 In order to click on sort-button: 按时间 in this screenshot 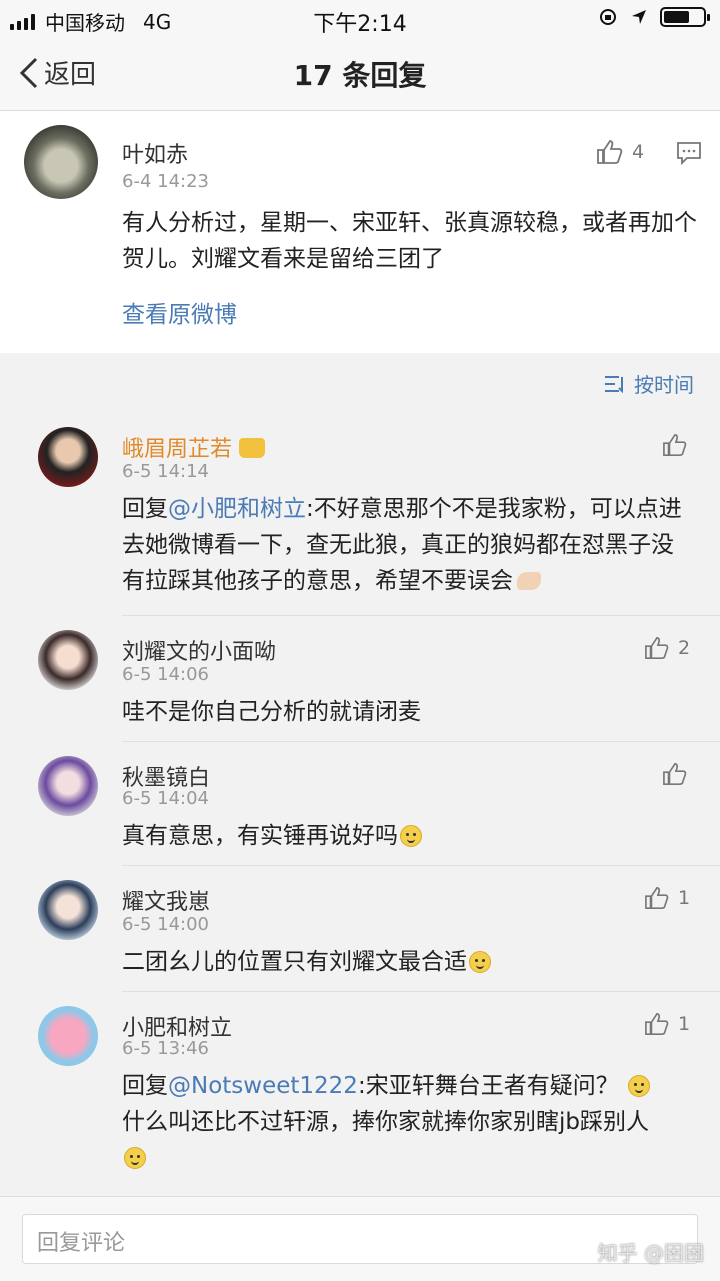, I will do `click(649, 383)`.